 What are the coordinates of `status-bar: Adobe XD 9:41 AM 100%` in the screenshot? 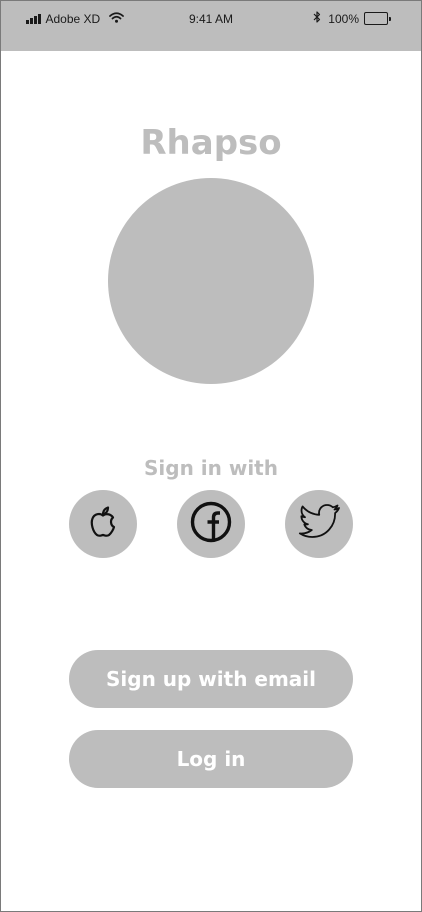 It's located at (211, 26).